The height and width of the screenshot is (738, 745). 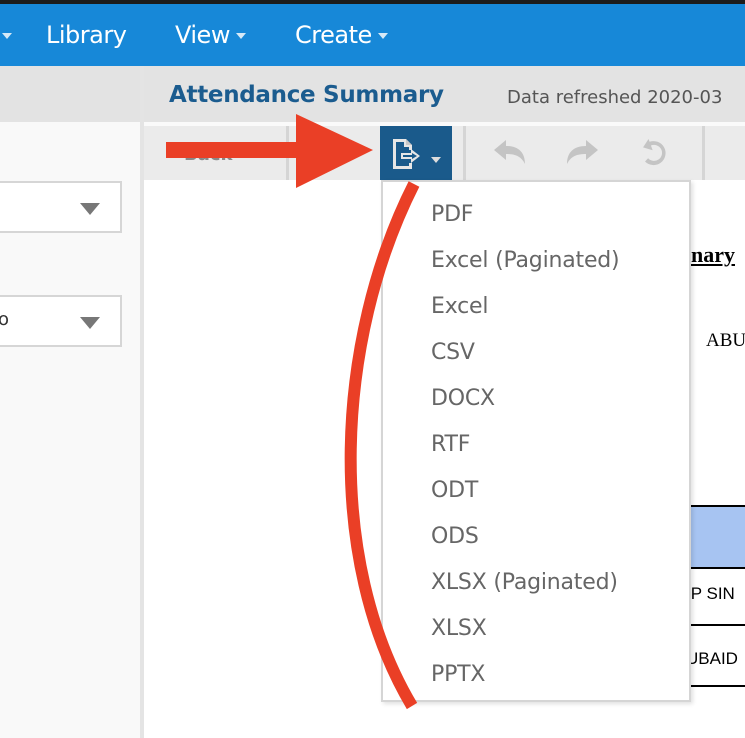 What do you see at coordinates (454, 490) in the screenshot?
I see `export-option-odt: ODT` at bounding box center [454, 490].